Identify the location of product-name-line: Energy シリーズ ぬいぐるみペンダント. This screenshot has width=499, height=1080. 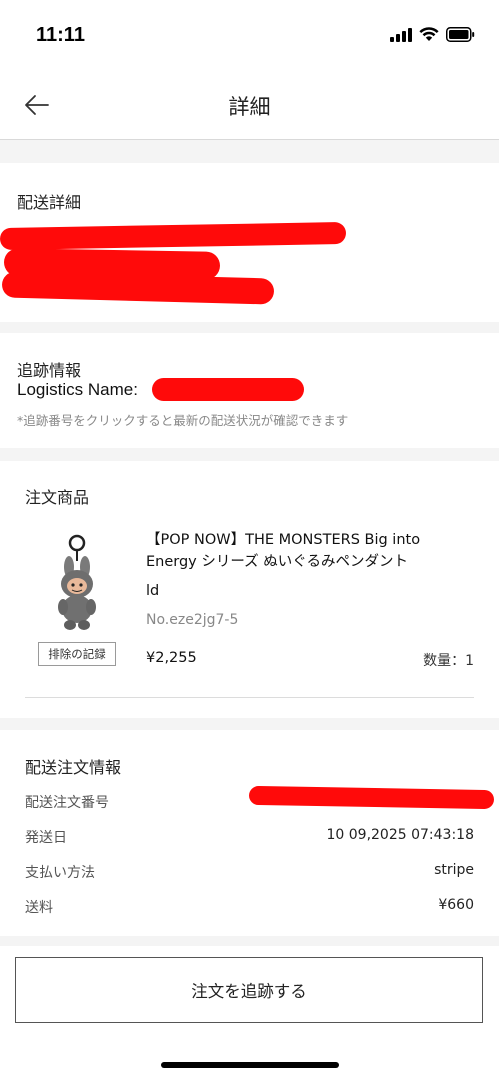
(277, 562).